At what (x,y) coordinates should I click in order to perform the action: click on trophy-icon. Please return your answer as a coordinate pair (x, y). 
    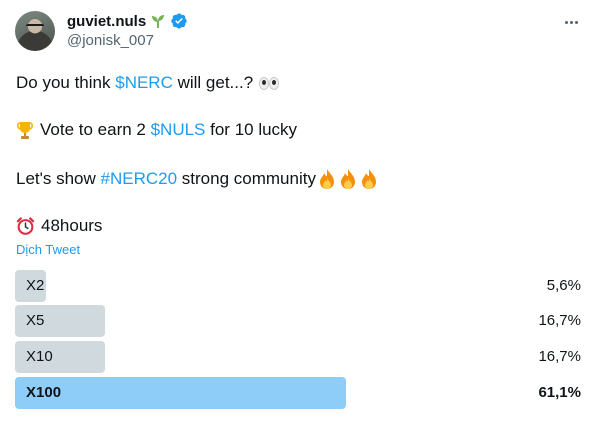
    Looking at the image, I should click on (25, 130).